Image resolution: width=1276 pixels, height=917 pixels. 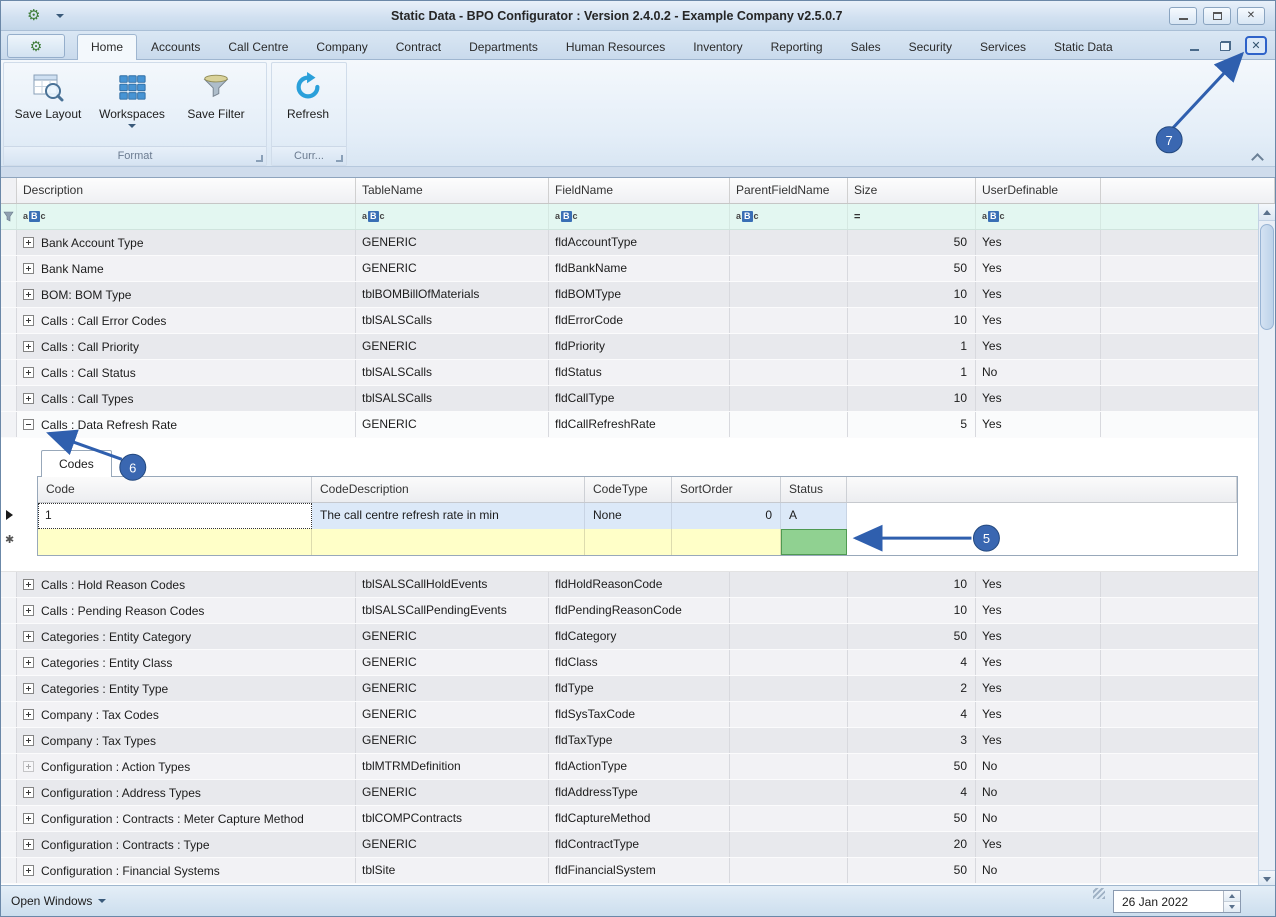 What do you see at coordinates (76, 463) in the screenshot?
I see `tab-codes: Codes` at bounding box center [76, 463].